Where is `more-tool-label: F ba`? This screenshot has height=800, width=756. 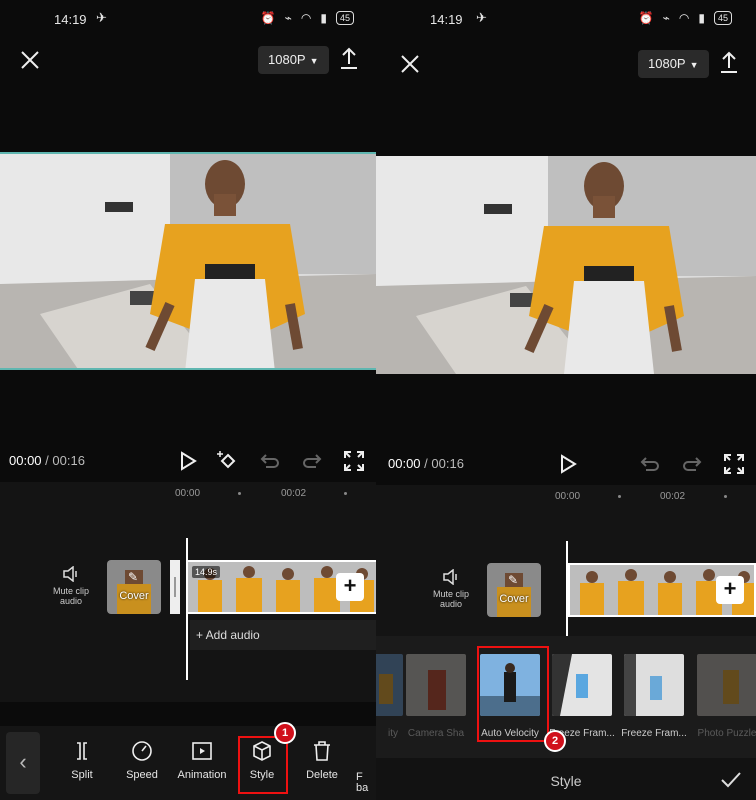 more-tool-label: F ba is located at coordinates (362, 782).